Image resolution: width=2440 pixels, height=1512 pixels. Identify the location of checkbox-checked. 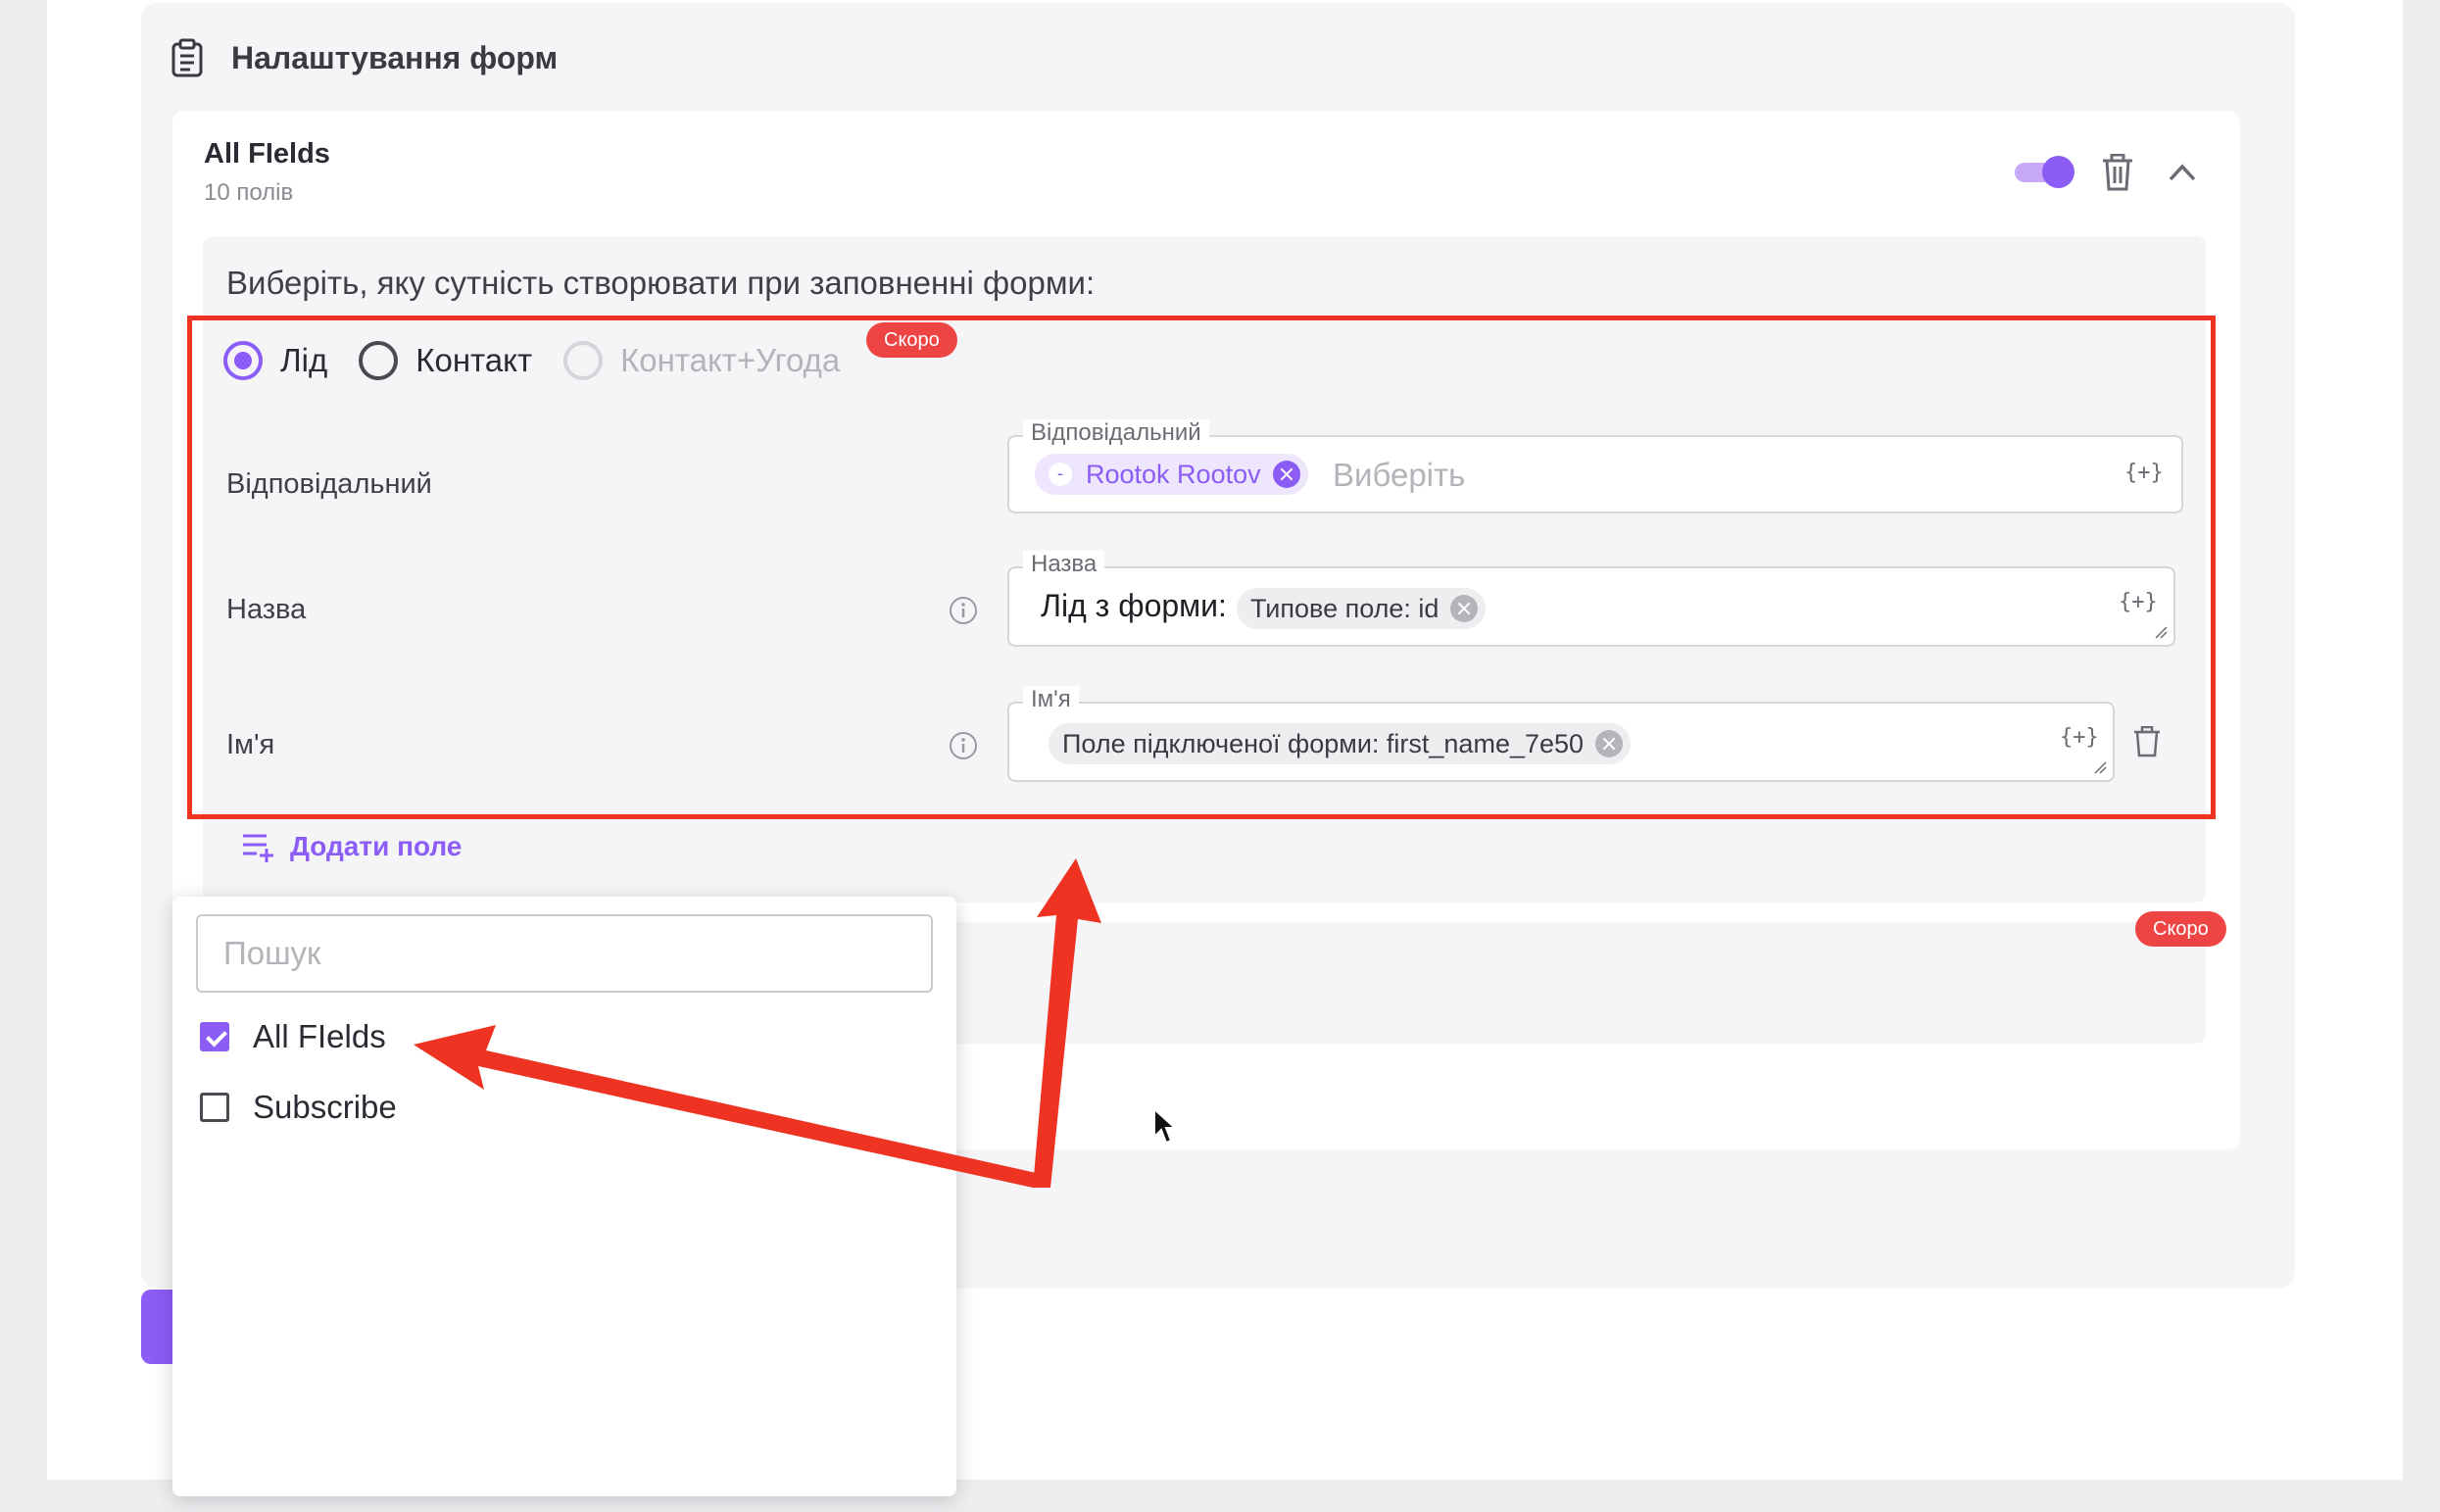
(214, 1036).